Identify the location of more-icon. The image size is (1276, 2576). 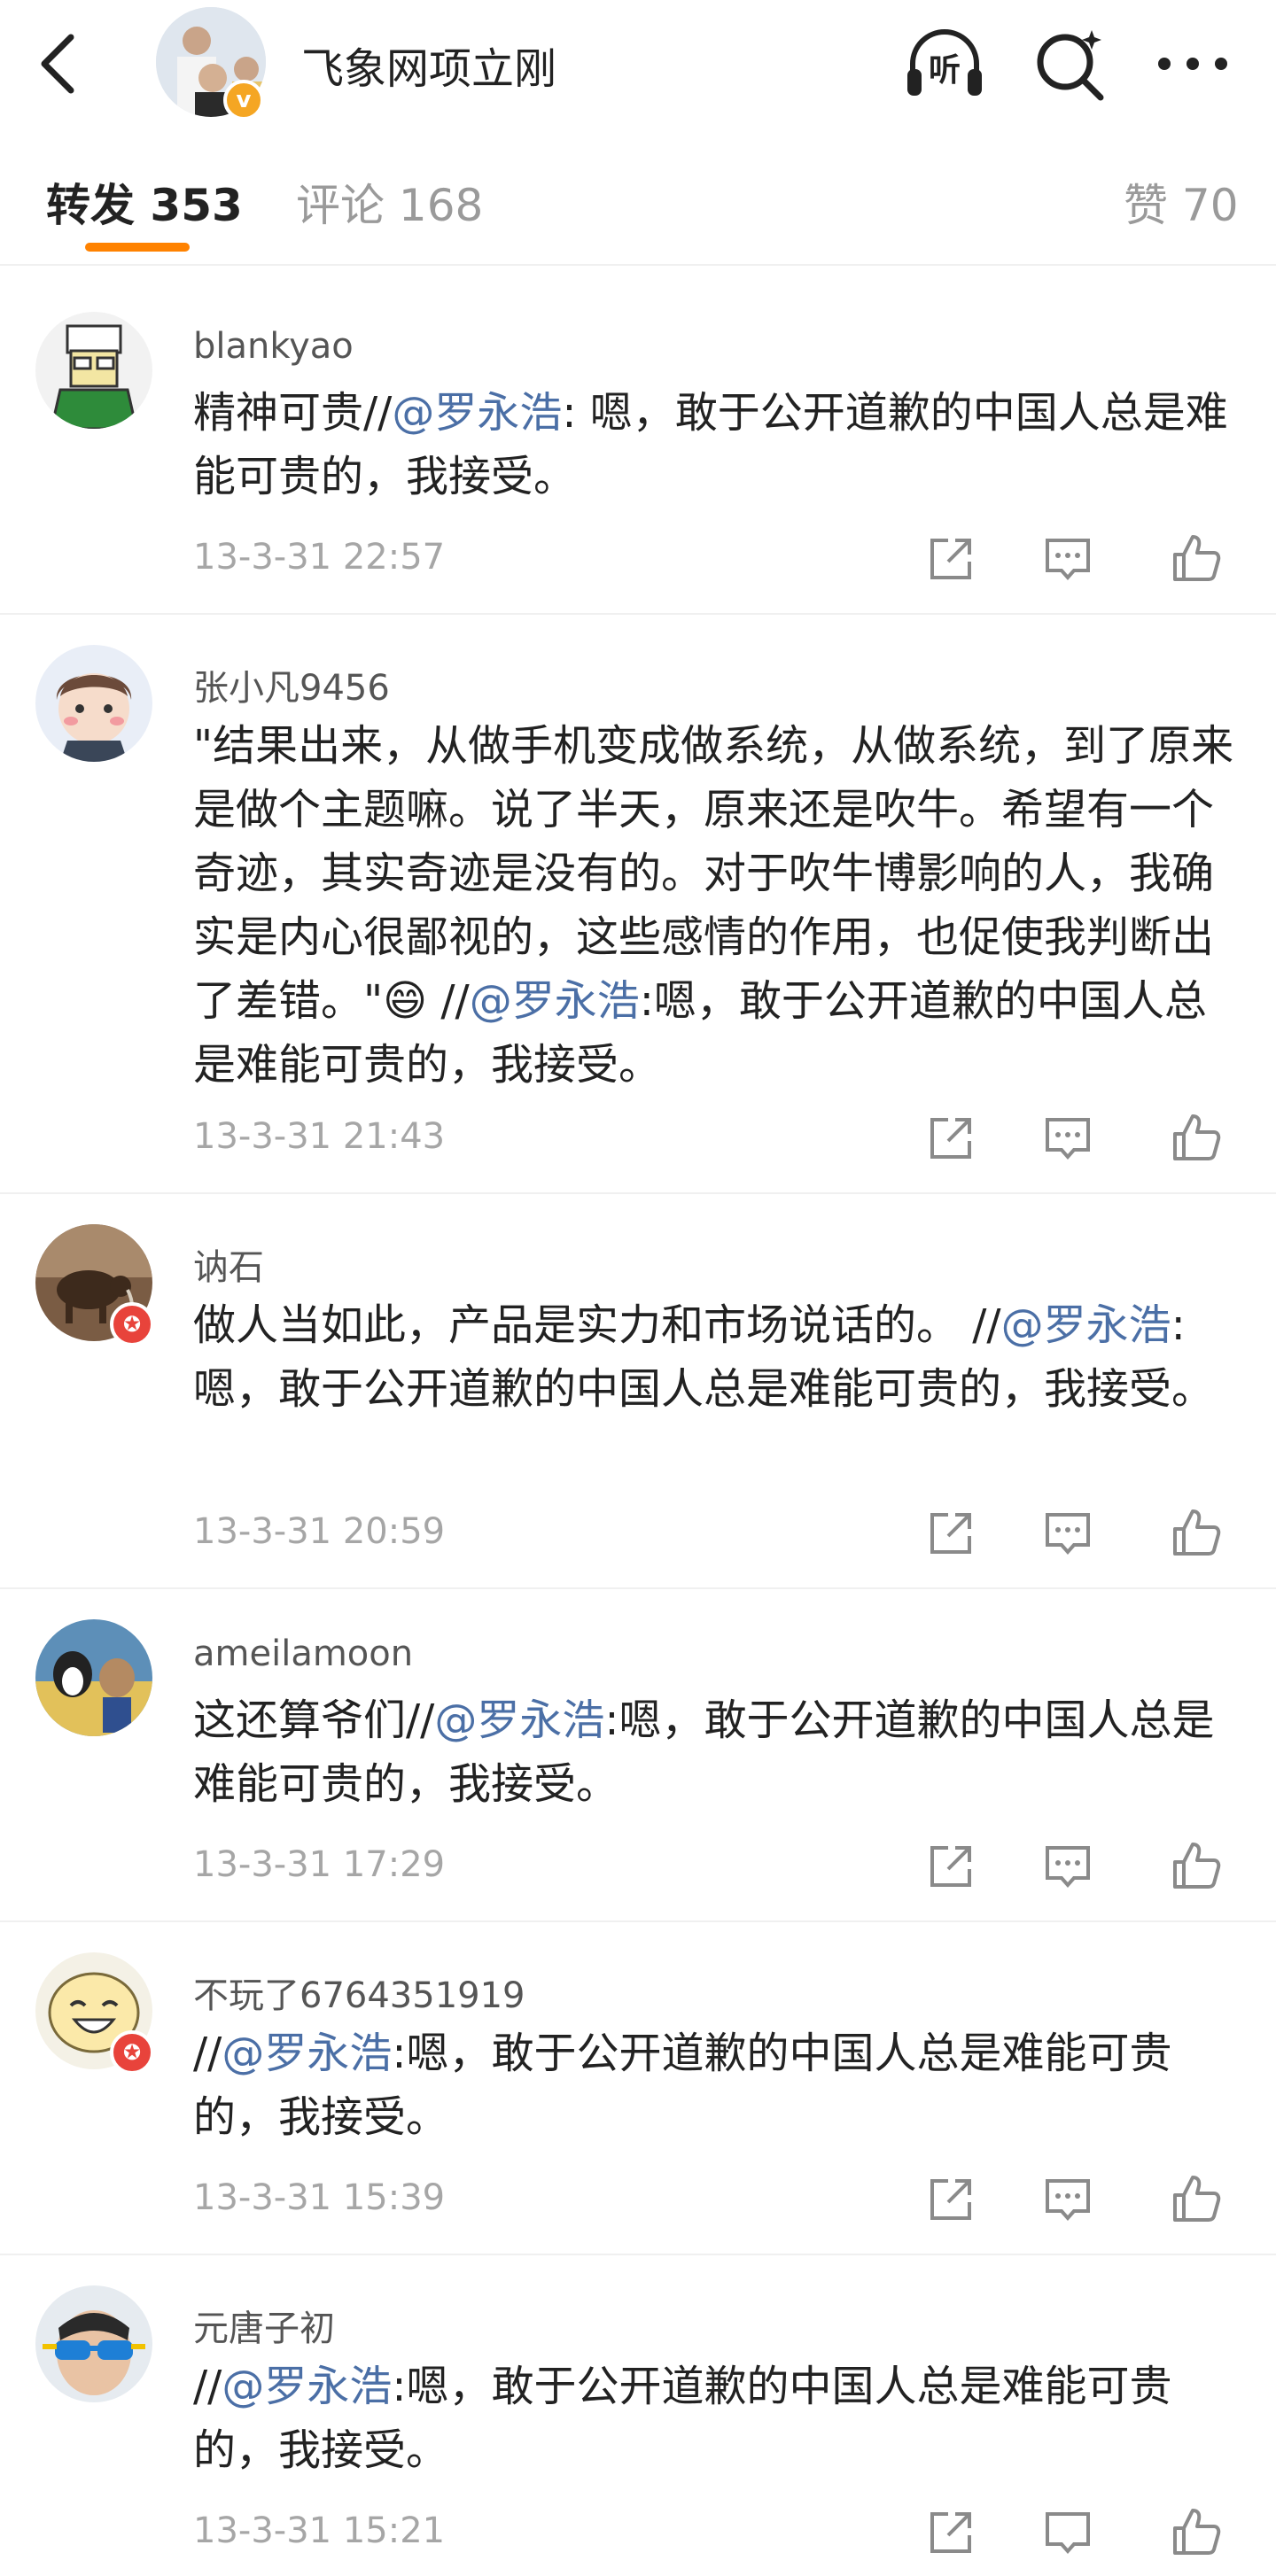
(1192, 64).